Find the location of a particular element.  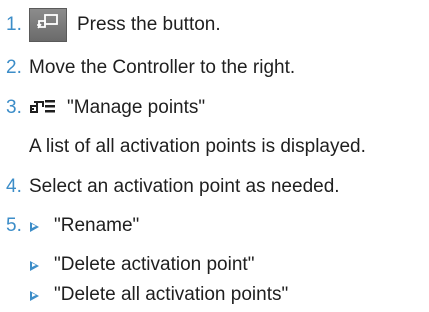

step-number: 4. is located at coordinates (14, 186).